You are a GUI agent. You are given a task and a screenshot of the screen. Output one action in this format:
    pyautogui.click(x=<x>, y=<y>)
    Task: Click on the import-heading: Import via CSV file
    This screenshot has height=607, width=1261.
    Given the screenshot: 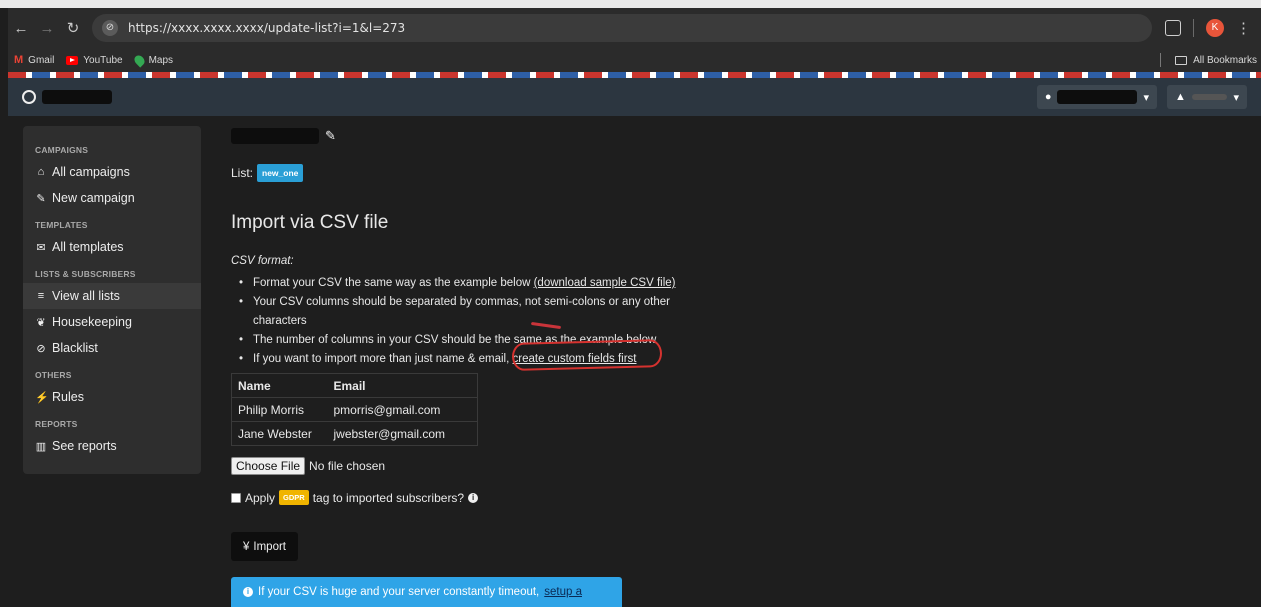 What is the action you would take?
    pyautogui.click(x=310, y=222)
    